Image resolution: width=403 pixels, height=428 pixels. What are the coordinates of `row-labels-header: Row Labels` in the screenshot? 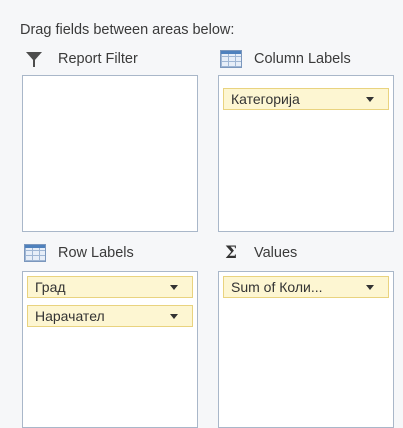 It's located at (79, 253).